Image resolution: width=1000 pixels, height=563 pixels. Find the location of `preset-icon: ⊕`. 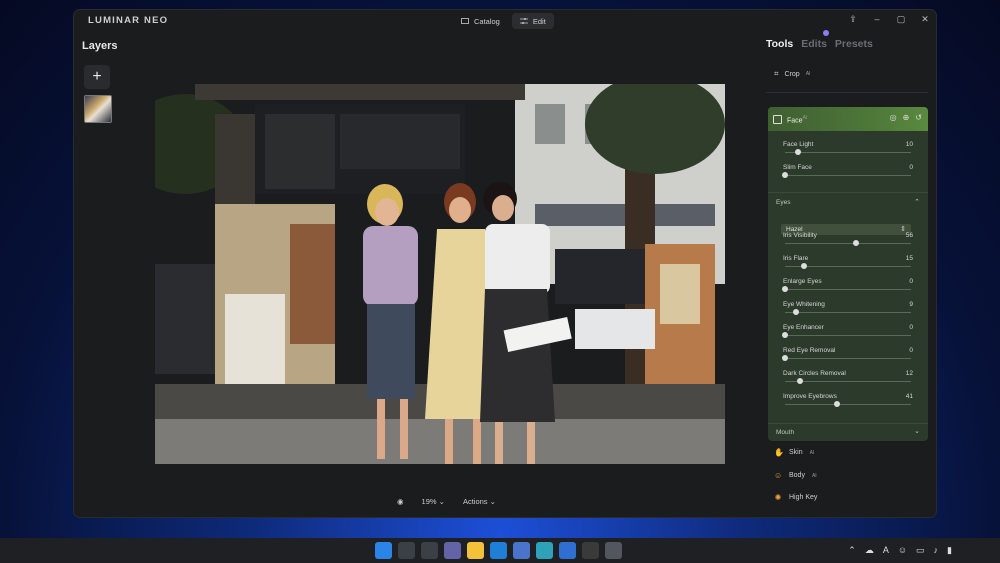

preset-icon: ⊕ is located at coordinates (906, 117).